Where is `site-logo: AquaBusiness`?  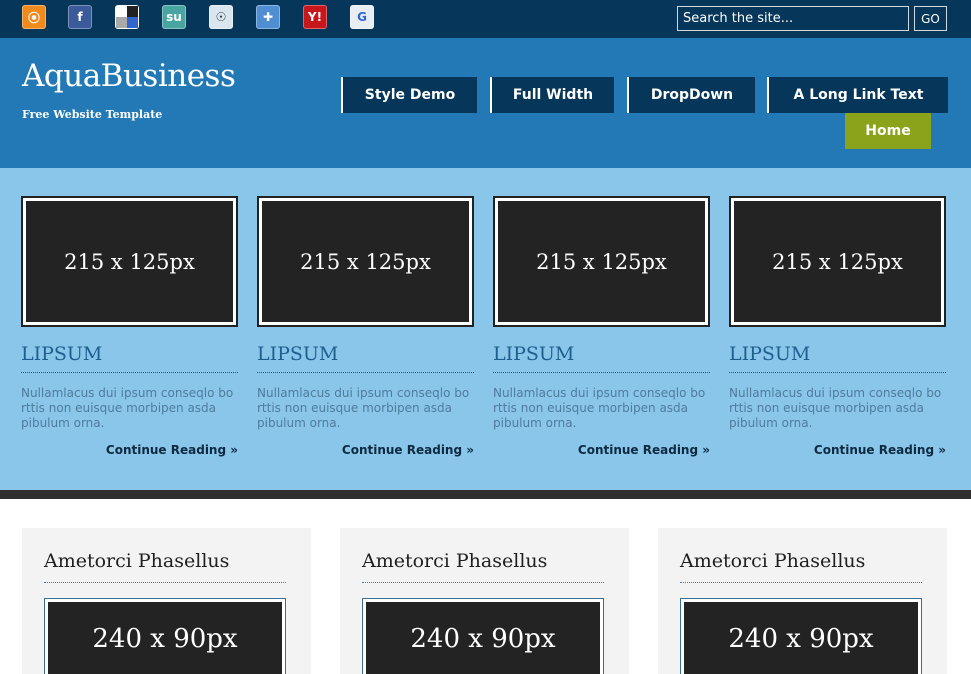
site-logo: AquaBusiness is located at coordinates (129, 76).